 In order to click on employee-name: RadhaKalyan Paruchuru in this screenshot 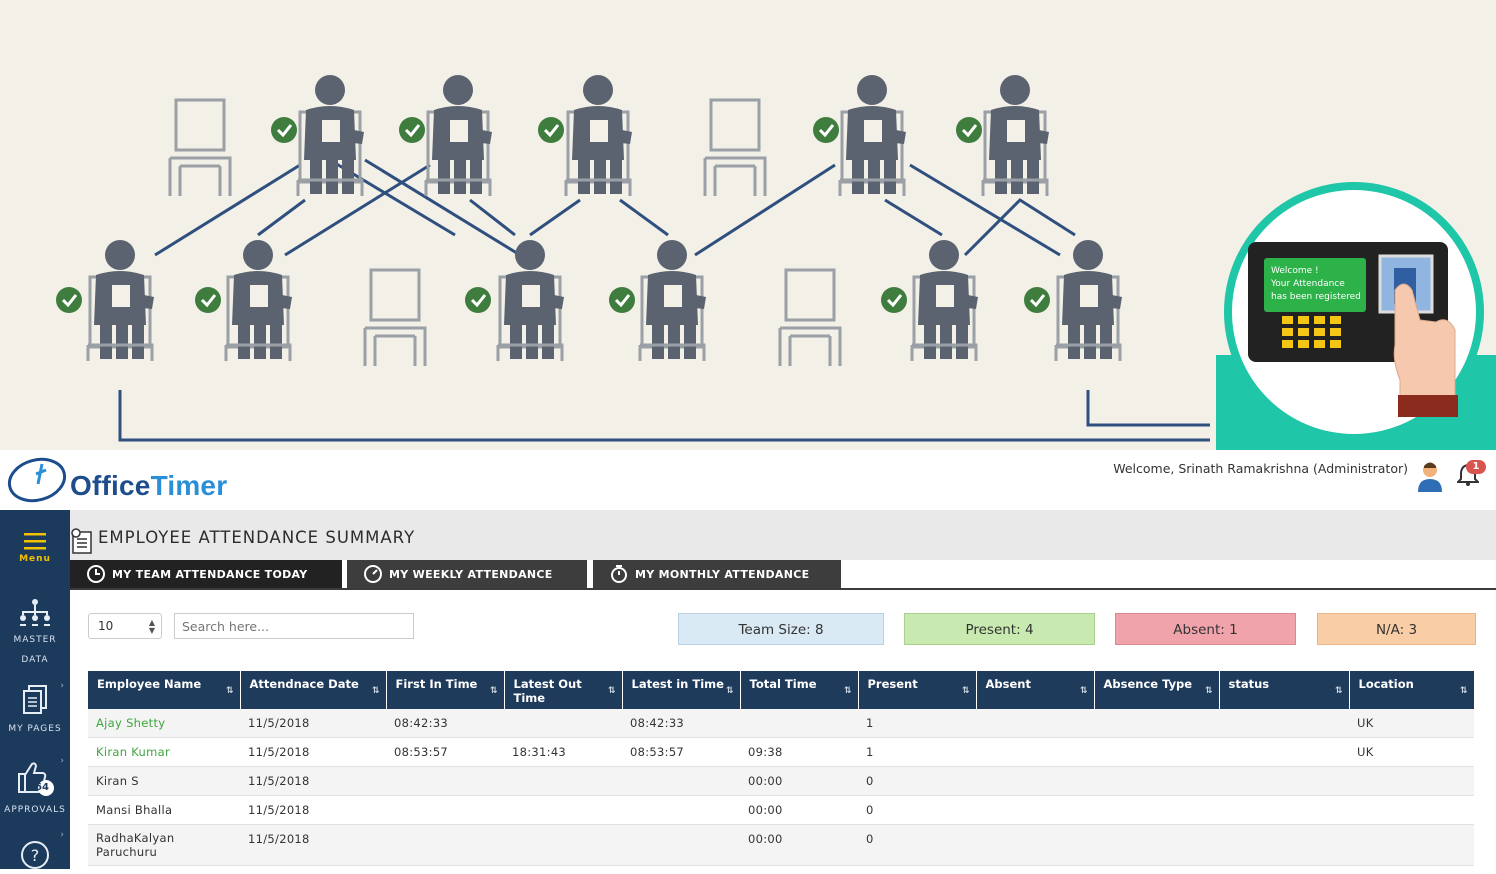, I will do `click(164, 845)`.